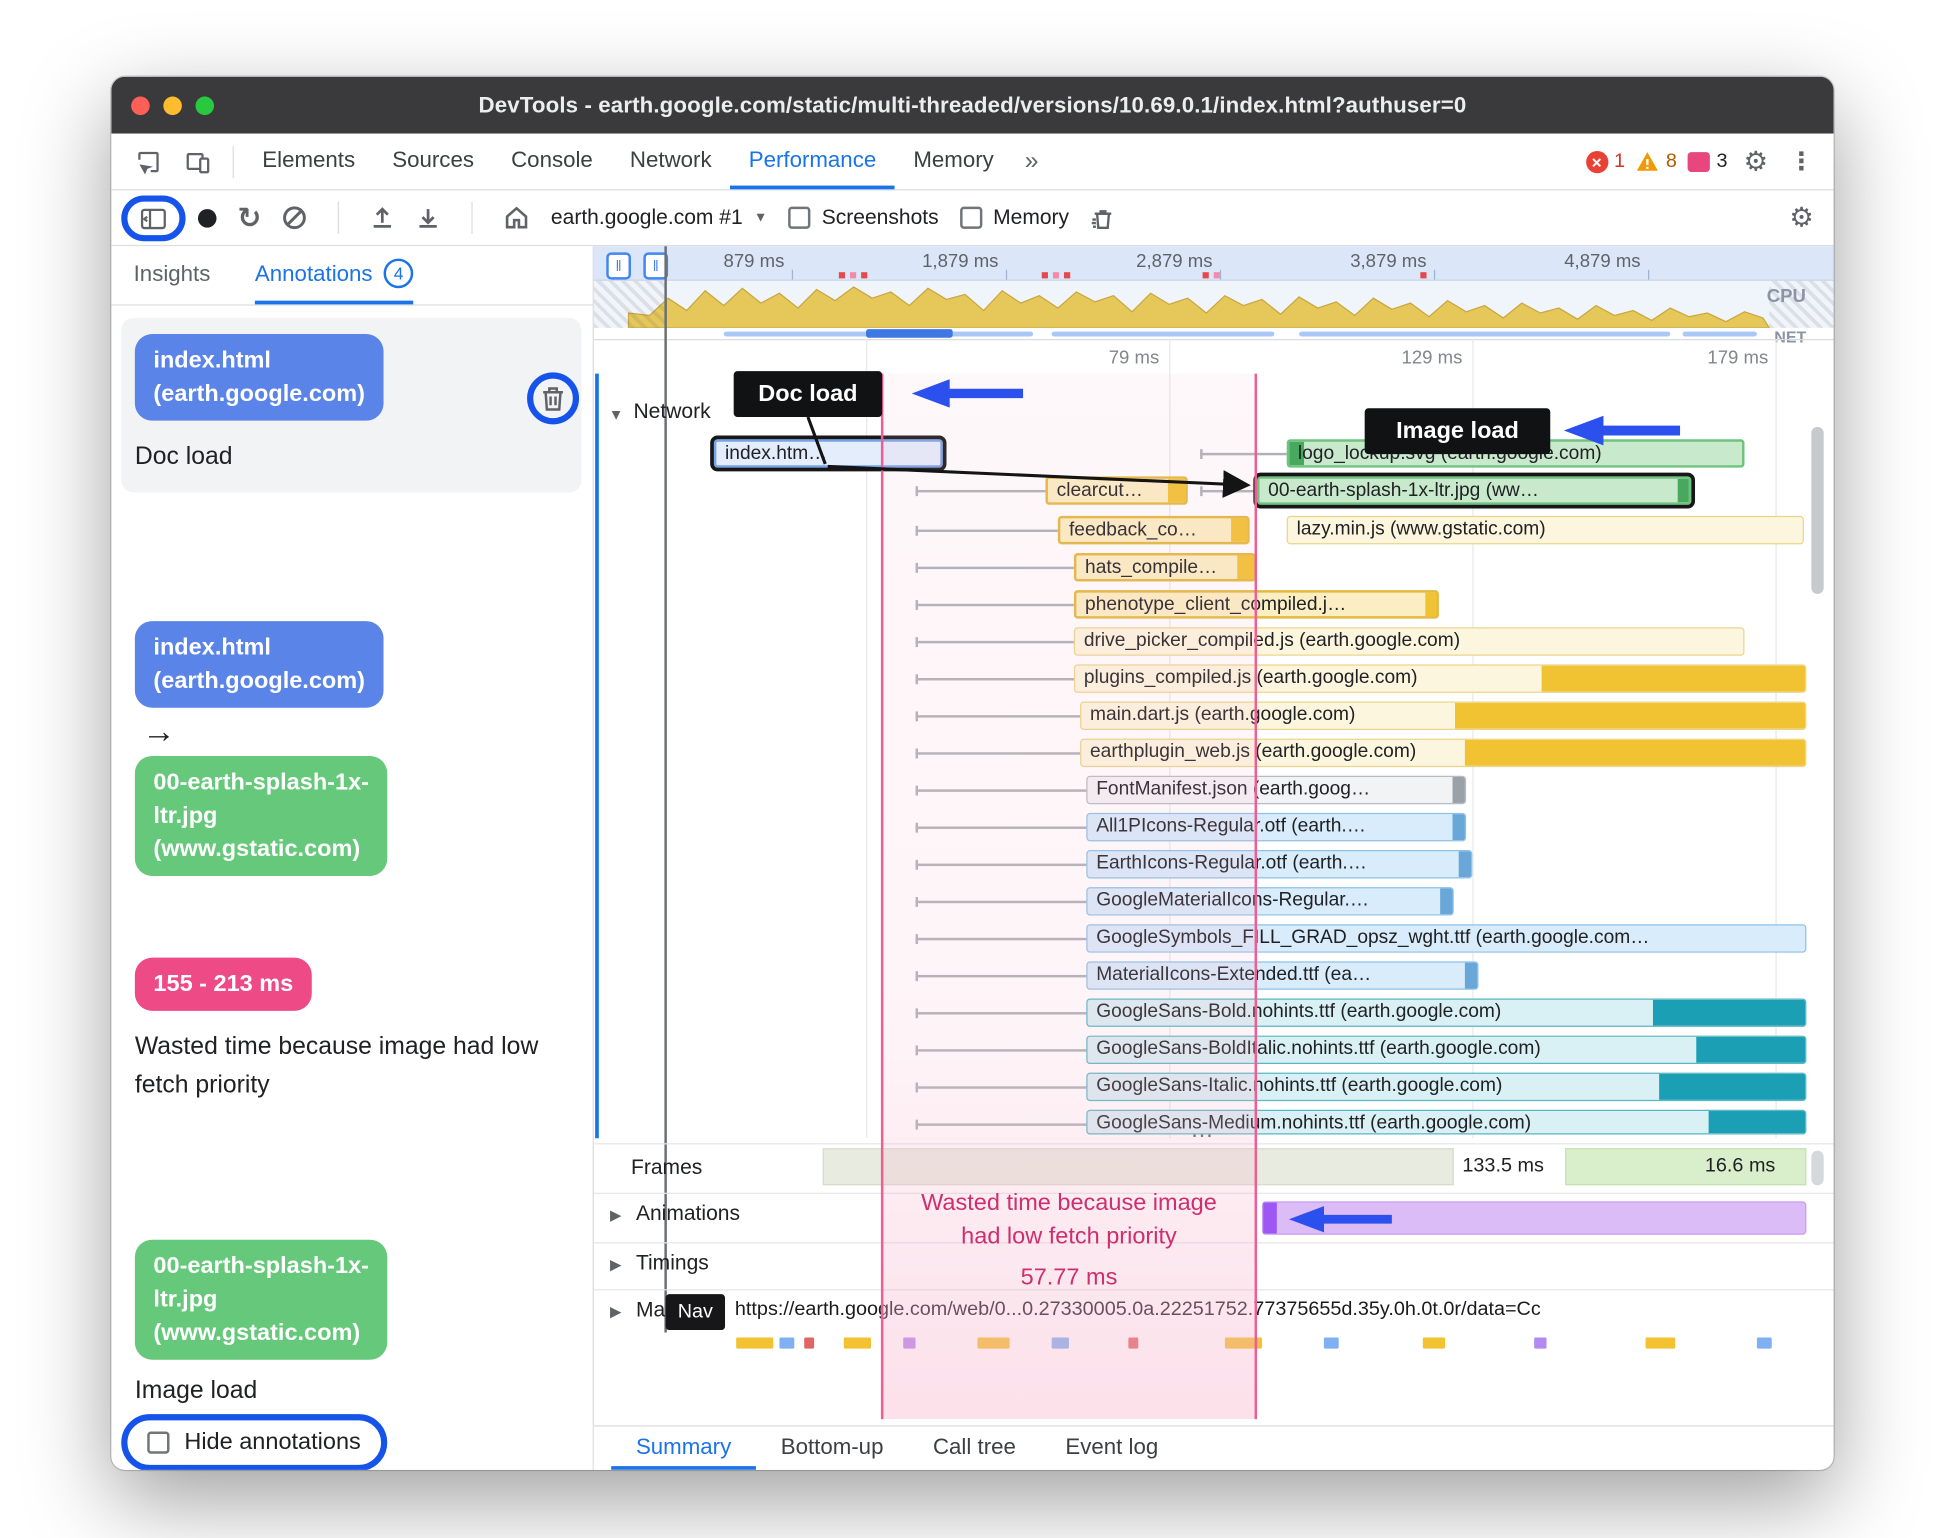 This screenshot has height=1538, width=1940. I want to click on tab-network: Network, so click(670, 162).